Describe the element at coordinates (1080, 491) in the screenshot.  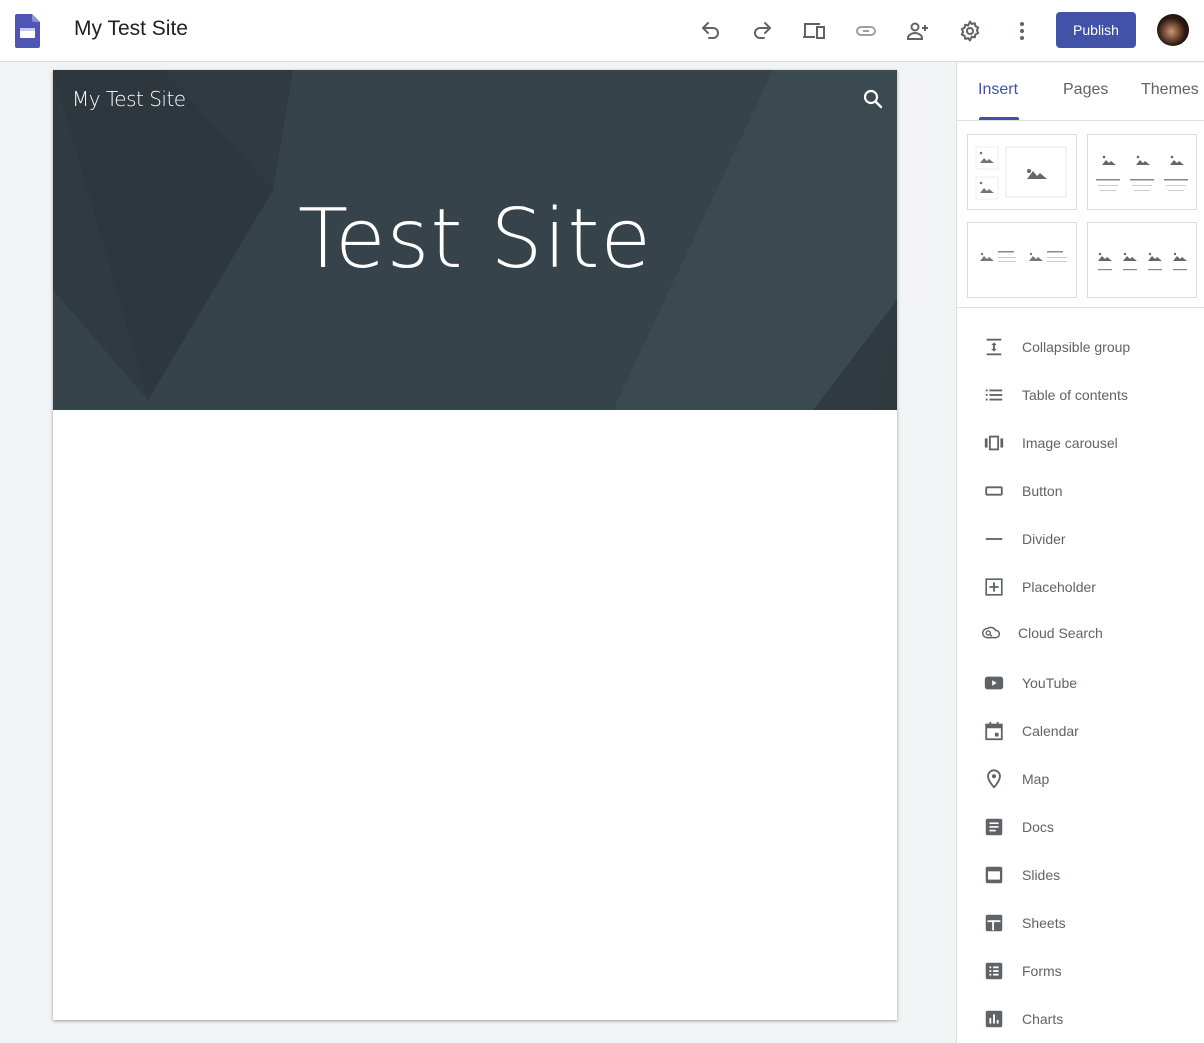
I see `insert-item-button: Button` at that location.